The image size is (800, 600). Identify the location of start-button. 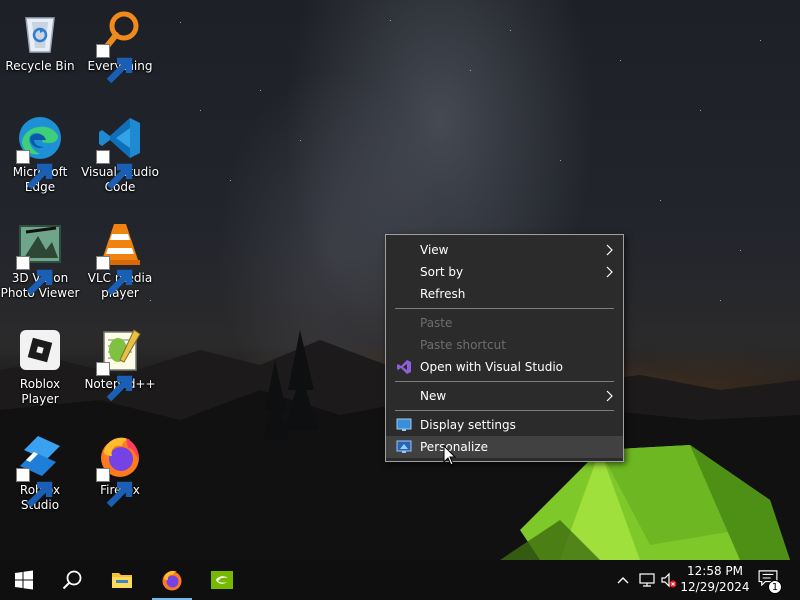
(24, 580).